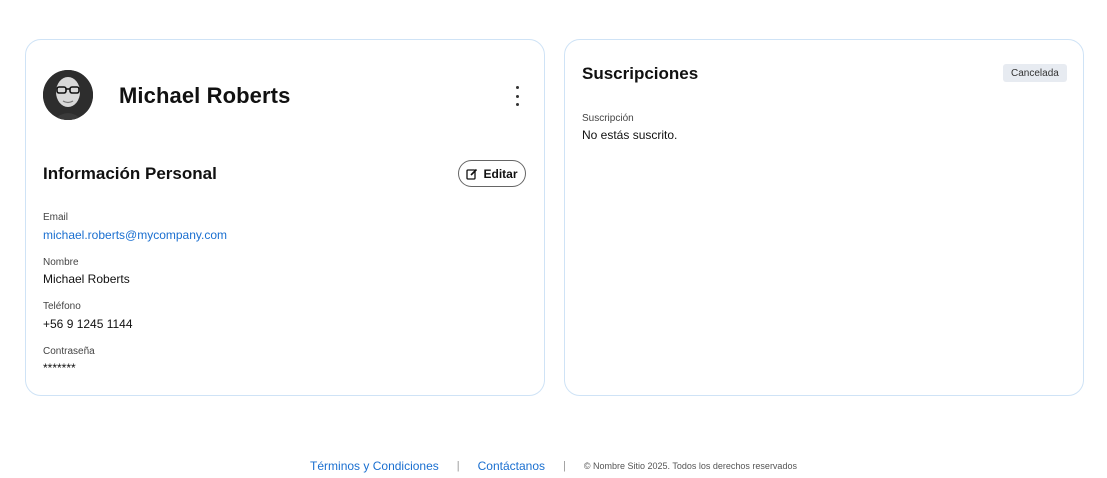 The height and width of the screenshot is (478, 1107). I want to click on user-photo-icon, so click(68, 95).